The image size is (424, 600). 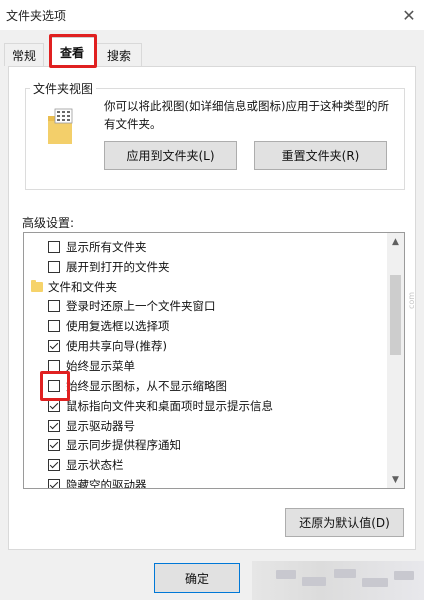 I want to click on list-group-label: 文件和文件夹, so click(x=82, y=287).